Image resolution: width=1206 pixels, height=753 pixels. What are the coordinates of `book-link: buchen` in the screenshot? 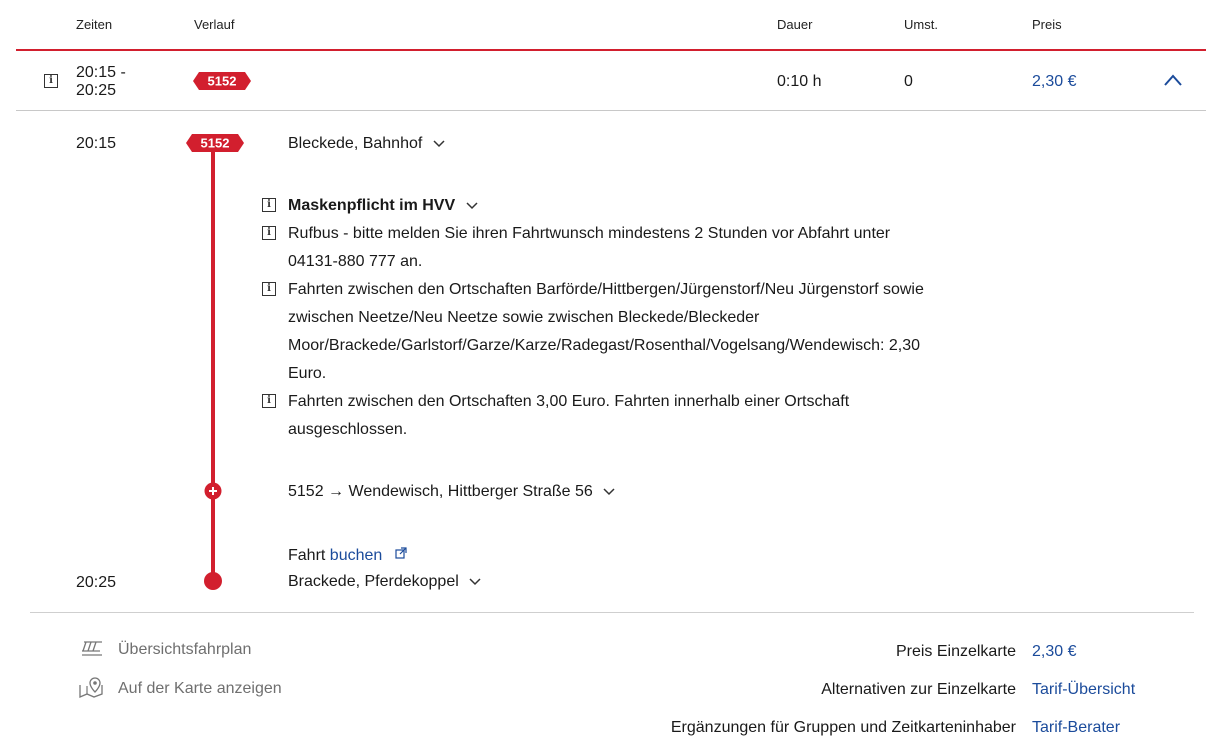 It's located at (356, 555).